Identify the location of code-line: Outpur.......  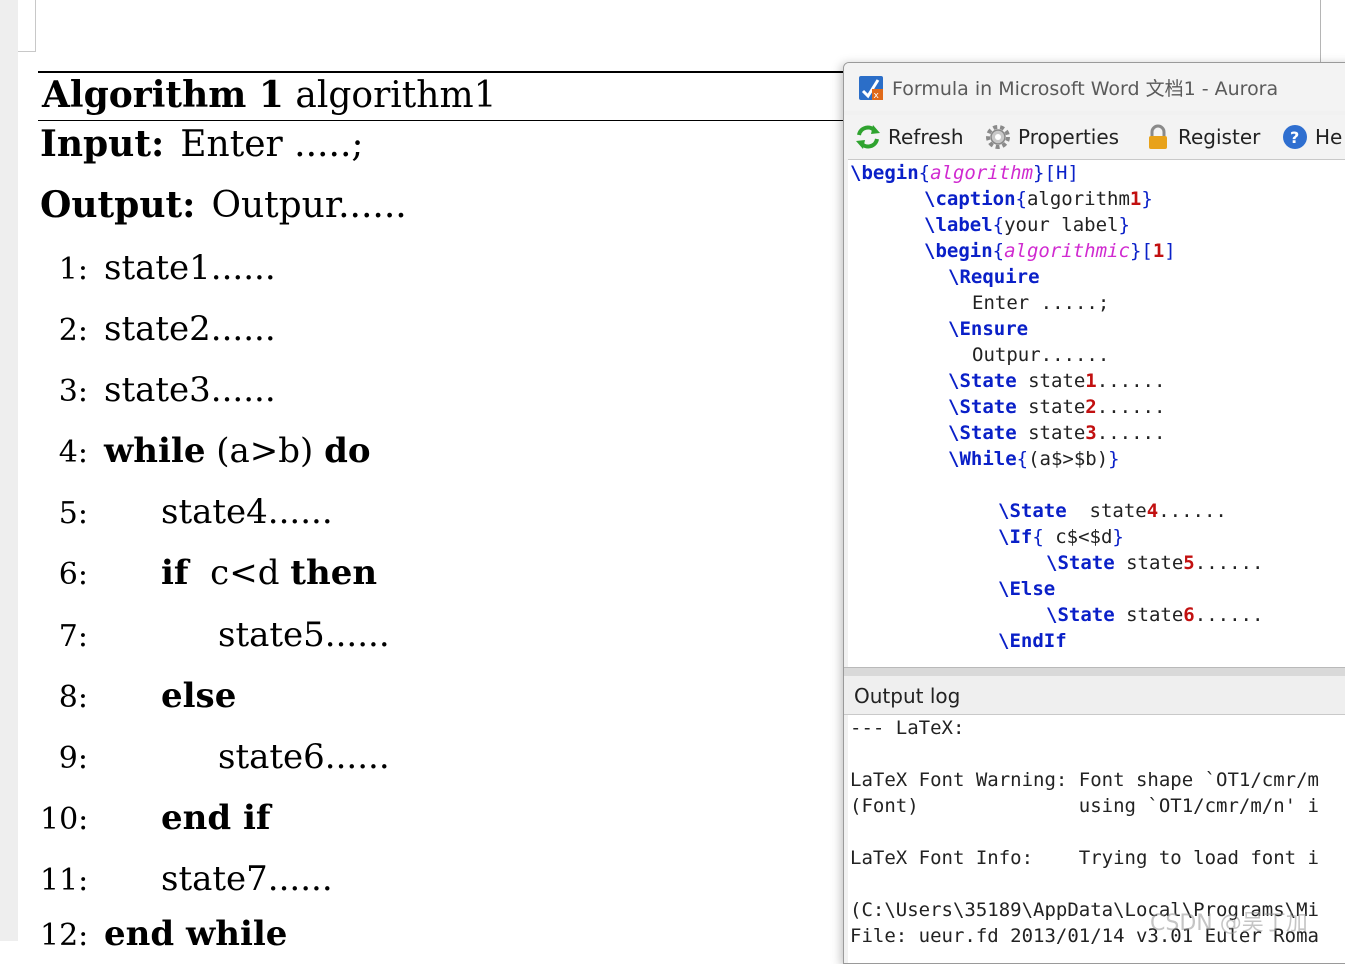
(1041, 355).